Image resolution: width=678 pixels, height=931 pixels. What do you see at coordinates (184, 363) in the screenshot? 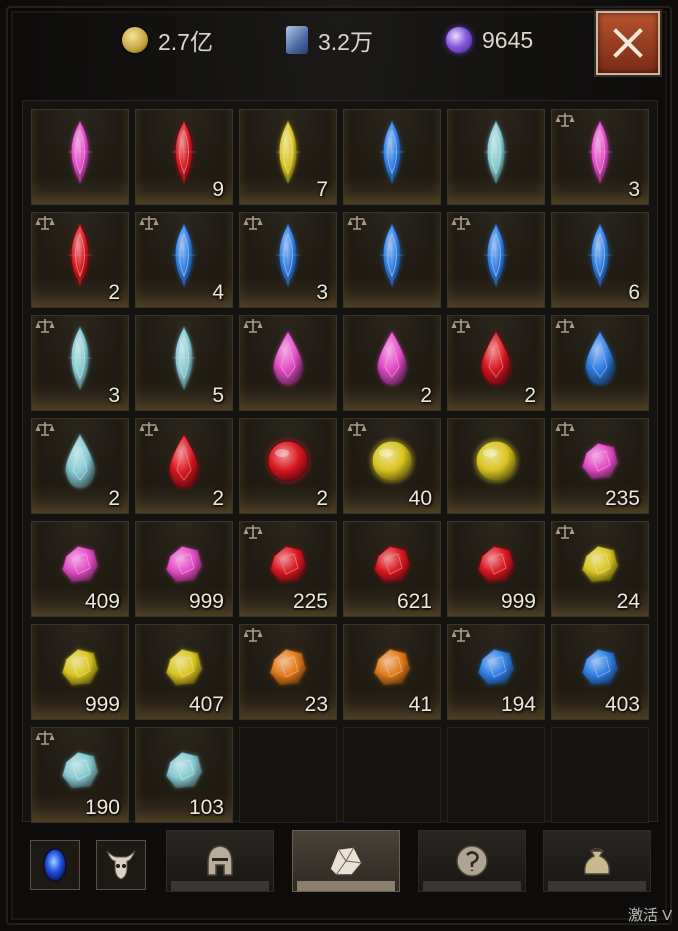
I see `inventory-slot: 5` at bounding box center [184, 363].